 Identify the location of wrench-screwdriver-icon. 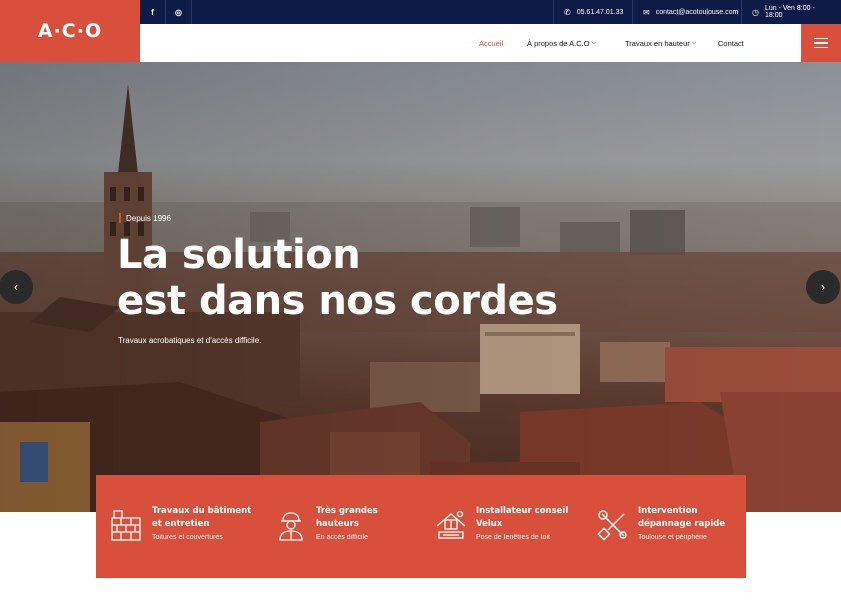
(612, 525).